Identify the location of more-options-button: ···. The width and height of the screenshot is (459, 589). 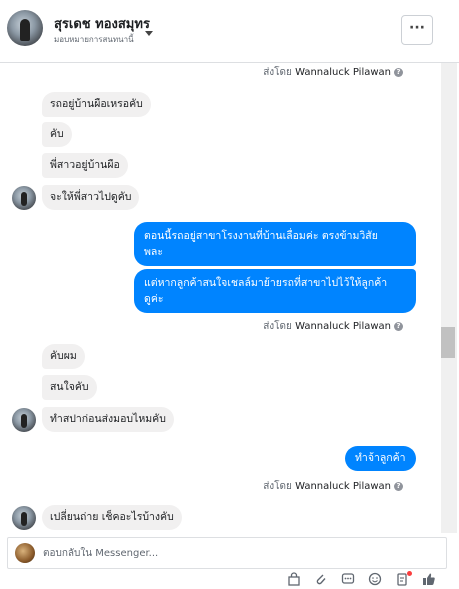
(417, 30).